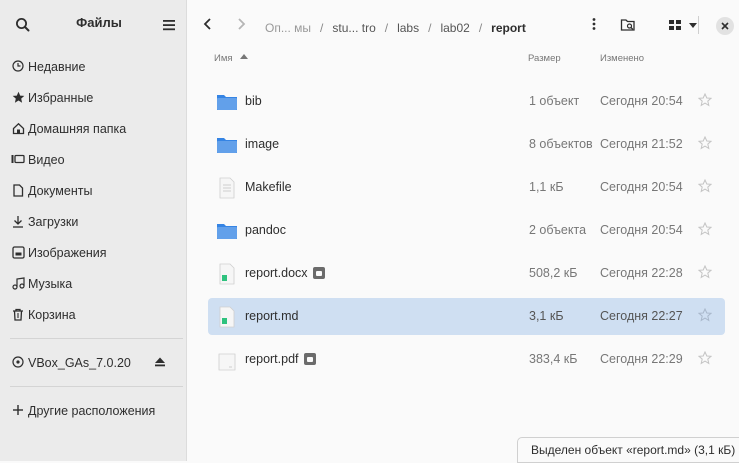 The width and height of the screenshot is (739, 463). I want to click on sidebar-header: Файлы, so click(93, 24).